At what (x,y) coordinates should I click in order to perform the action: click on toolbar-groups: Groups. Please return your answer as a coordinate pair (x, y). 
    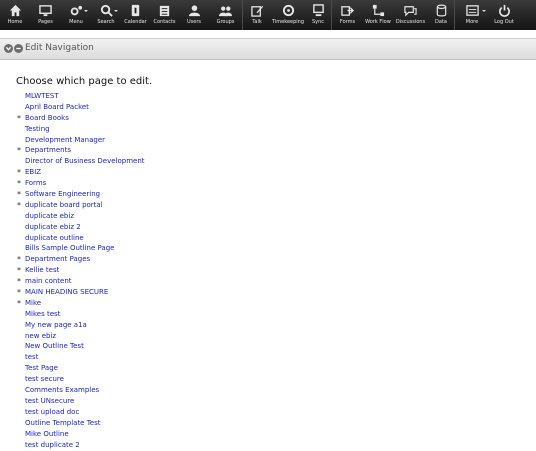
    Looking at the image, I should click on (225, 15).